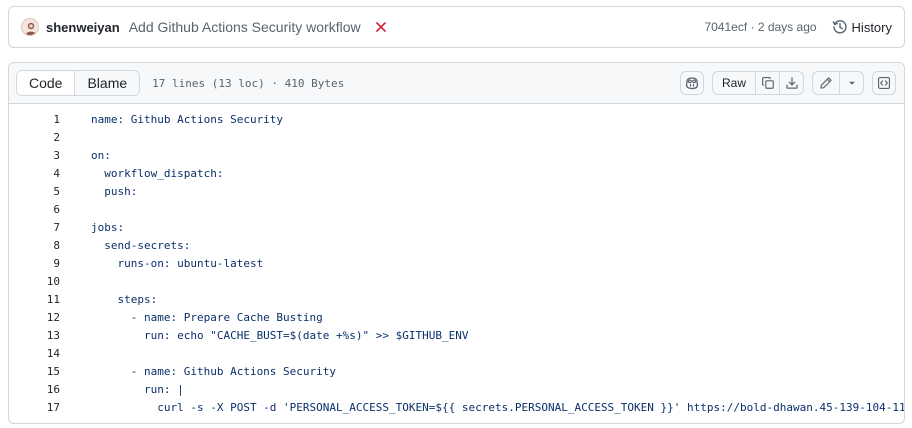 The height and width of the screenshot is (428, 912). What do you see at coordinates (34, 245) in the screenshot?
I see `line-number: 8` at bounding box center [34, 245].